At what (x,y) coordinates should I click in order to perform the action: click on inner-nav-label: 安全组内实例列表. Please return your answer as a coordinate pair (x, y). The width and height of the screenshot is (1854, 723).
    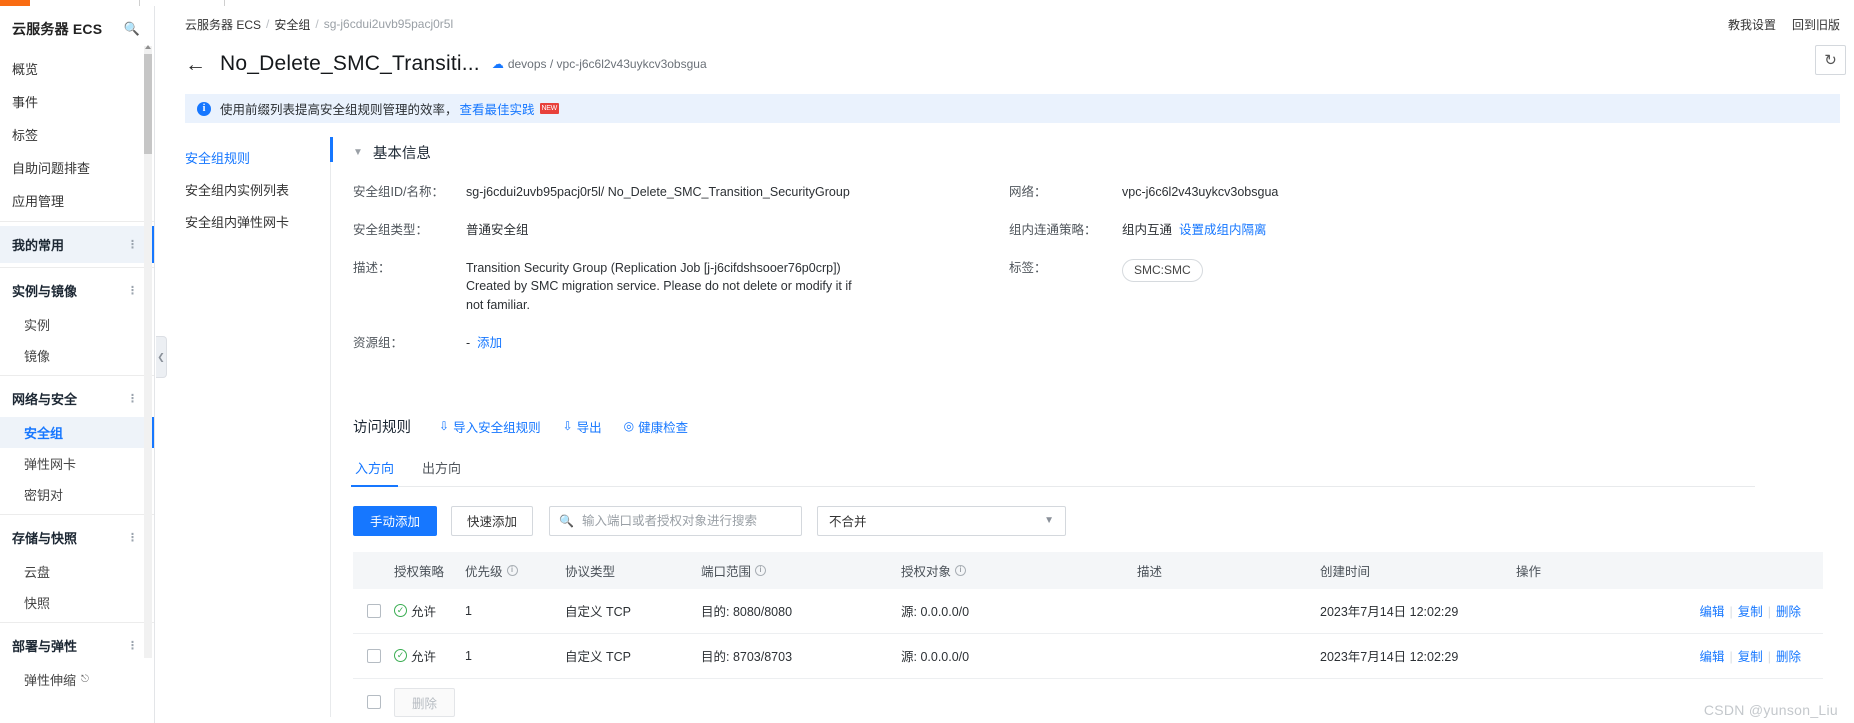
    Looking at the image, I should click on (237, 190).